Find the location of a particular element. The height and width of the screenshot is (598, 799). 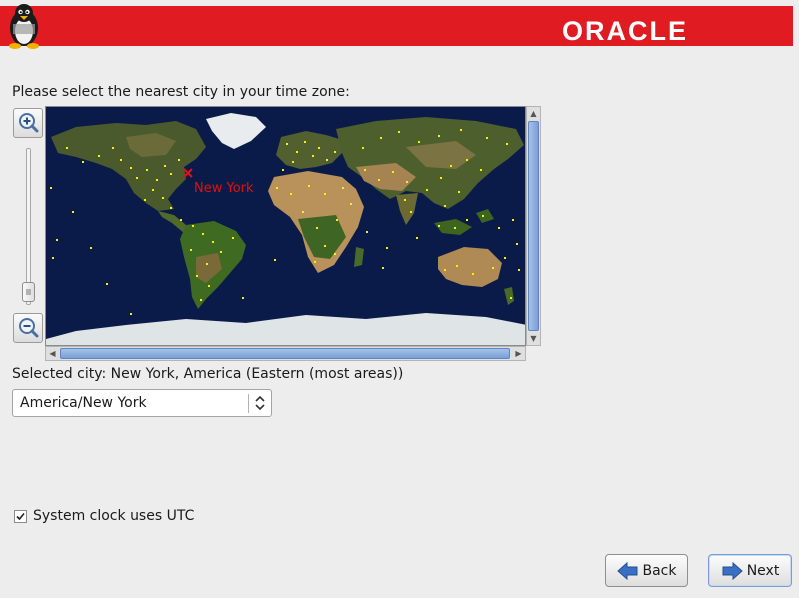

vertical-scroll-thumb is located at coordinates (533, 226).